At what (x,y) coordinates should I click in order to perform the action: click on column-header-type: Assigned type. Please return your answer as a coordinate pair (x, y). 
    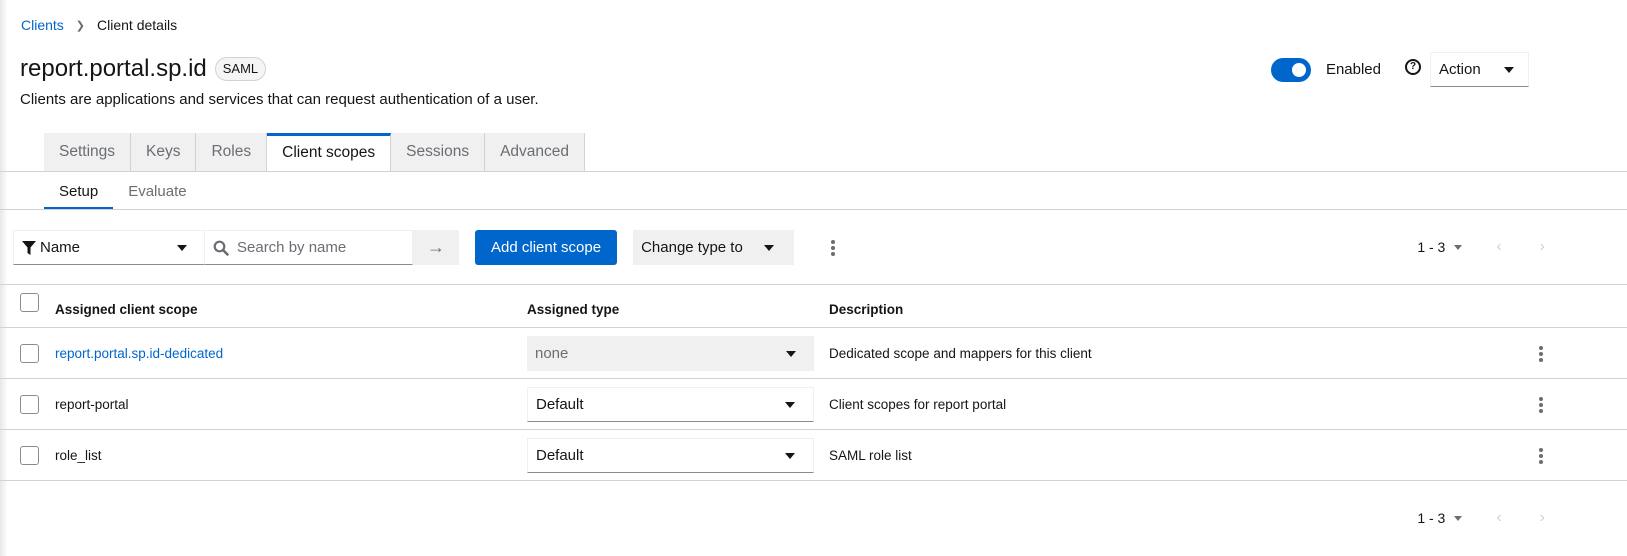
    Looking at the image, I should click on (573, 309).